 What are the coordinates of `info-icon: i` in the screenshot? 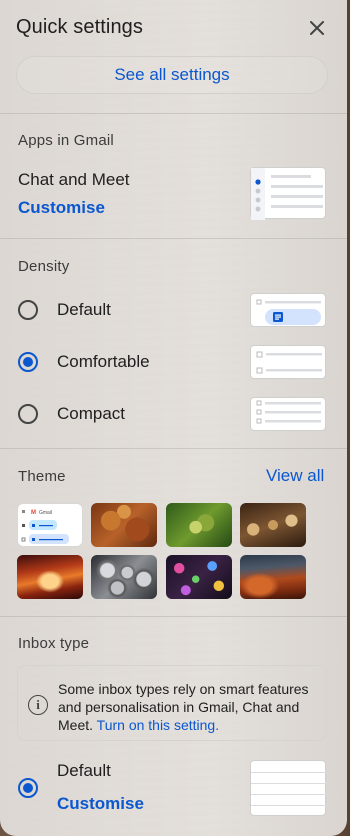 It's located at (38, 705).